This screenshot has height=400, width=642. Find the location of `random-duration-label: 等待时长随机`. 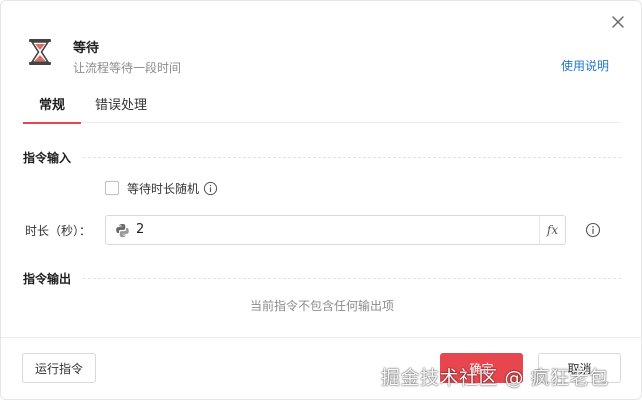

random-duration-label: 等待时长随机 is located at coordinates (163, 188).